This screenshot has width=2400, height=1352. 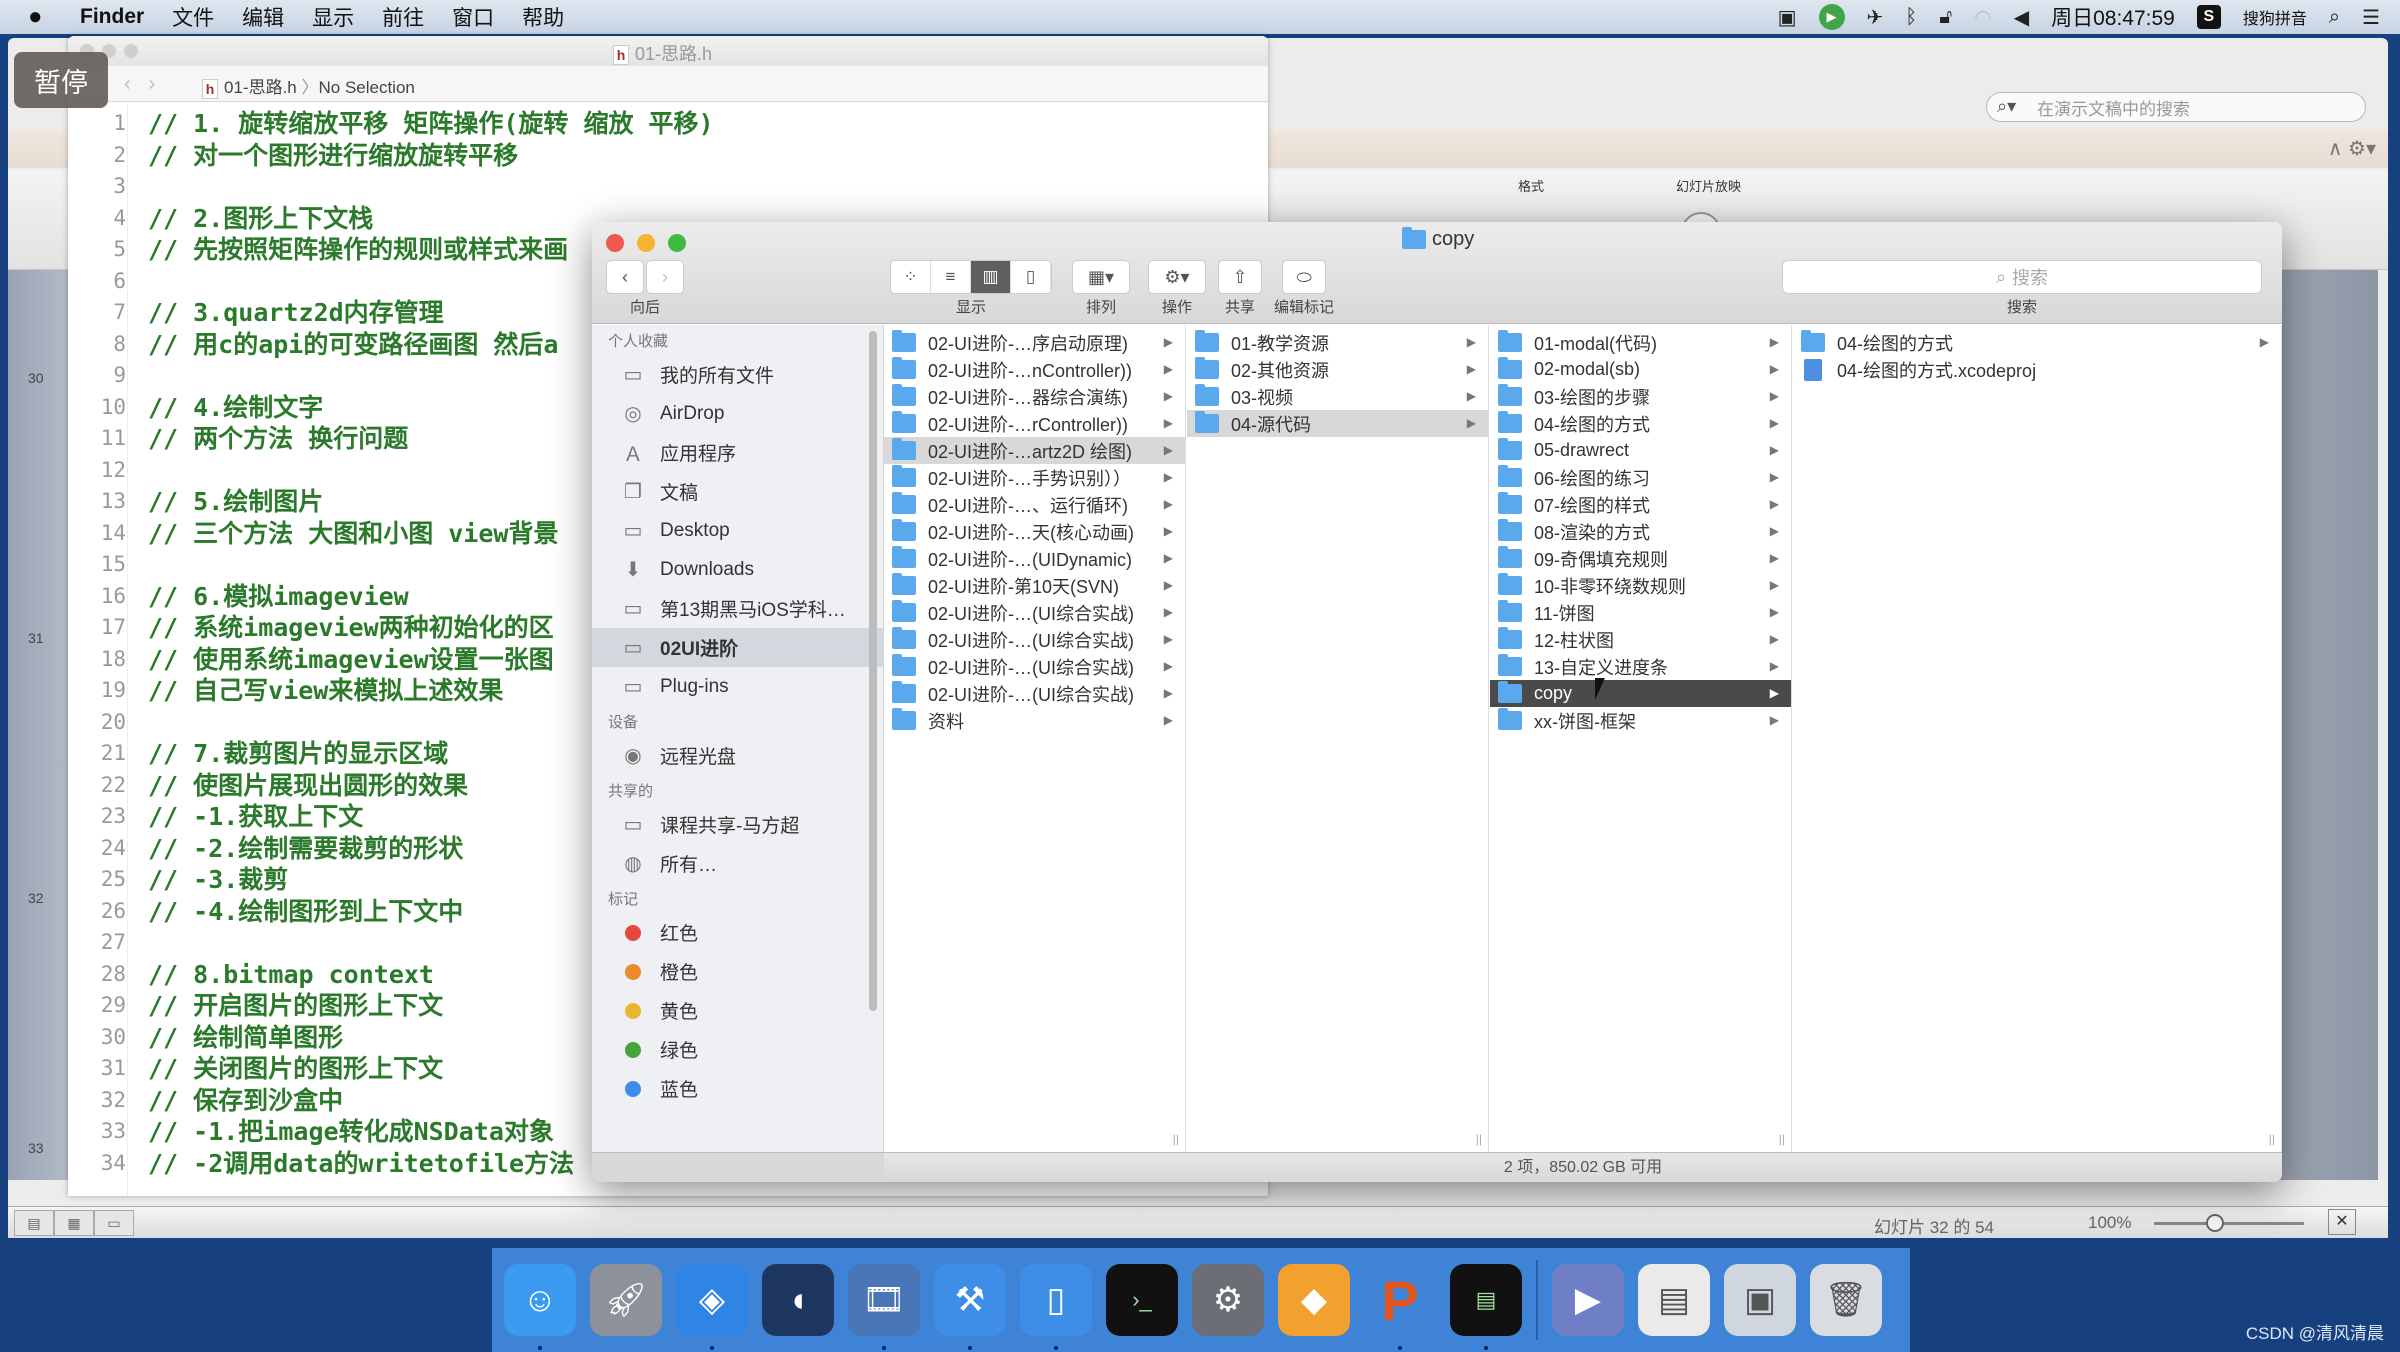 I want to click on simulator-icon: ▯, so click(x=1056, y=1307).